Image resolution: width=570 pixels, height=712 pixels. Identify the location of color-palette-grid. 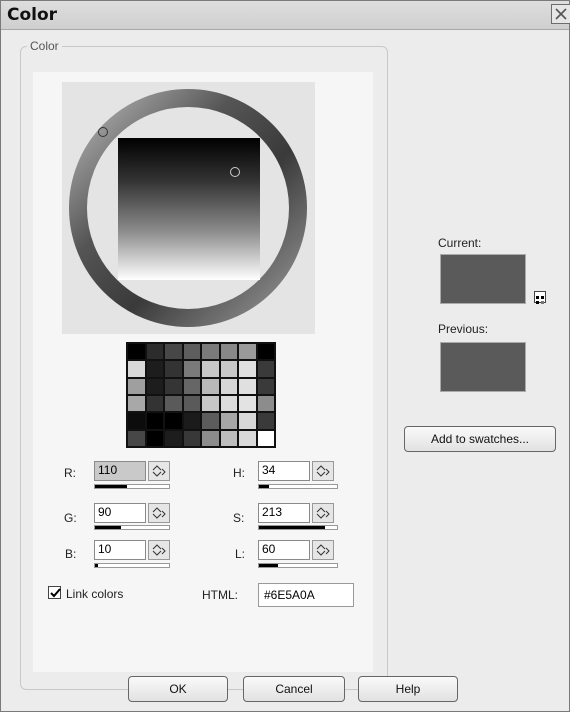
(201, 395).